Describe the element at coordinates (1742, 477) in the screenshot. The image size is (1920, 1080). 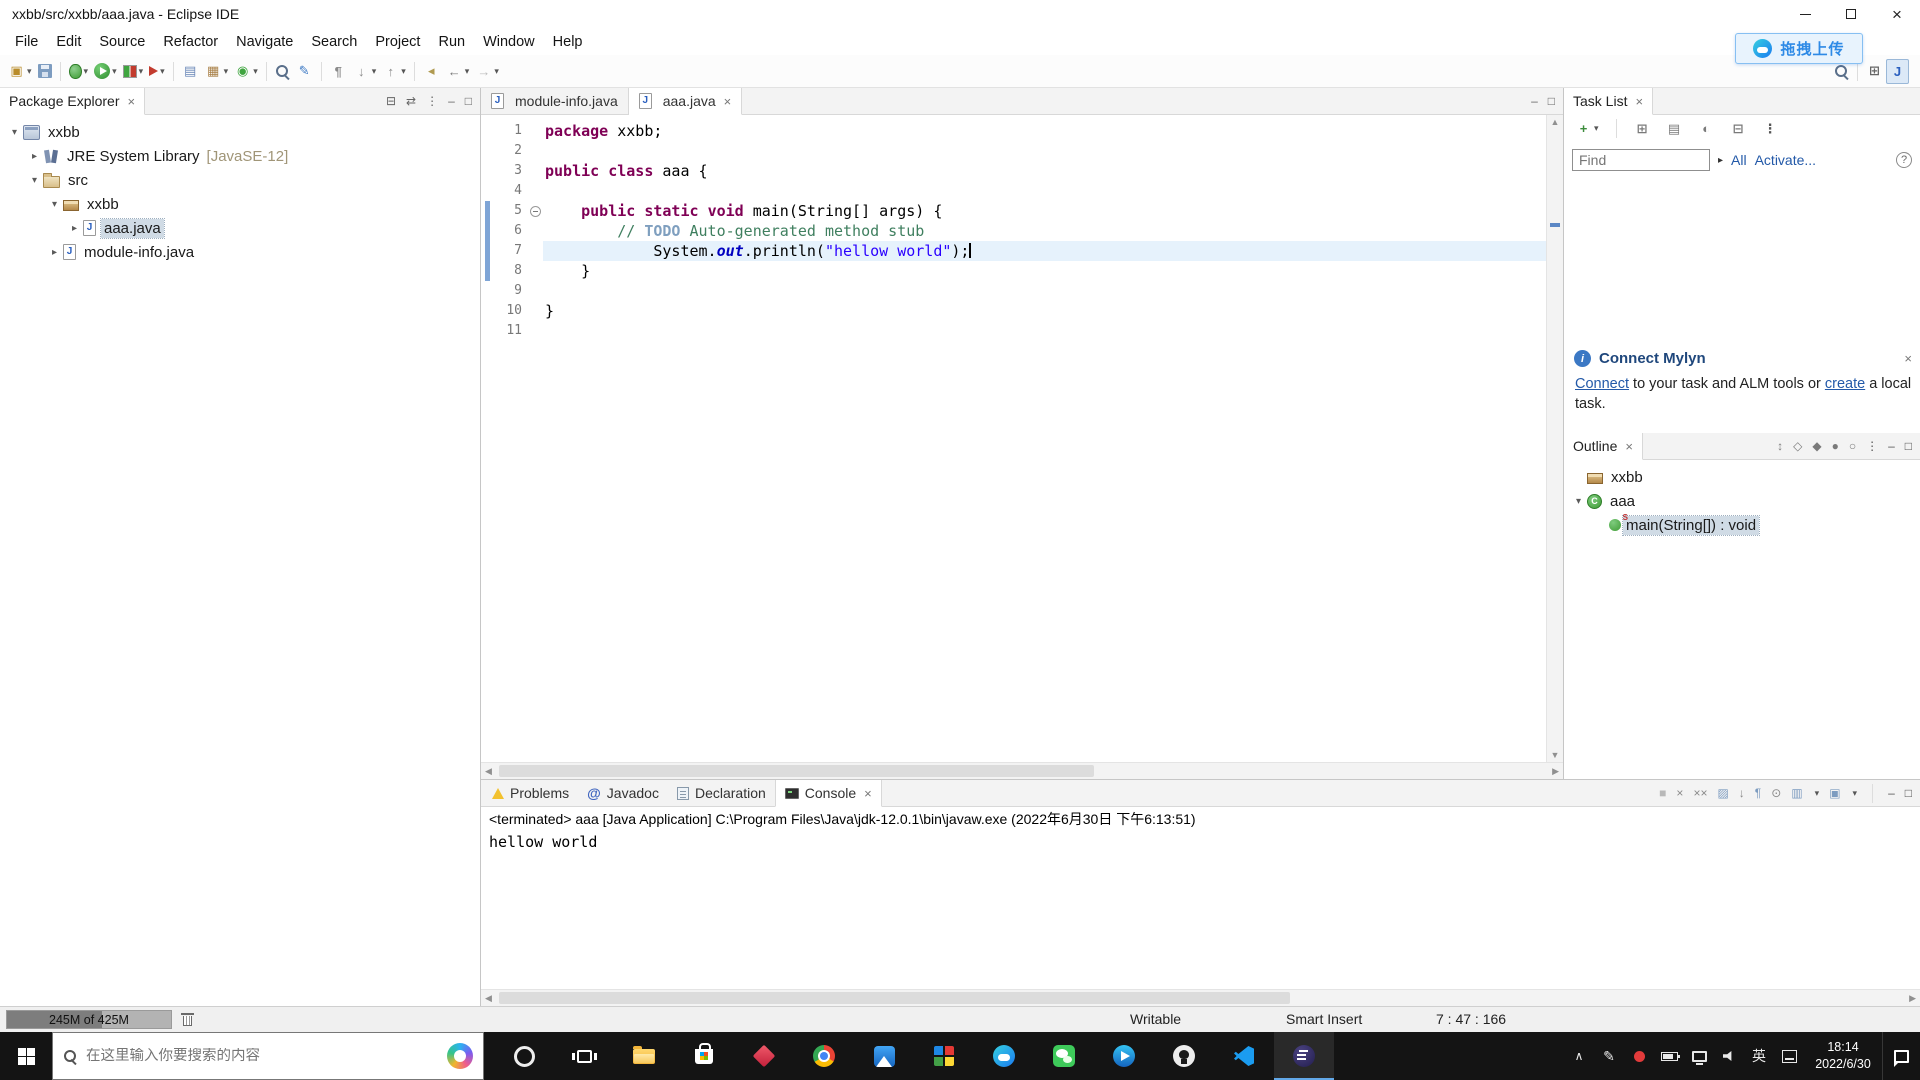
I see `tree-item-xxbb: xxbb` at that location.